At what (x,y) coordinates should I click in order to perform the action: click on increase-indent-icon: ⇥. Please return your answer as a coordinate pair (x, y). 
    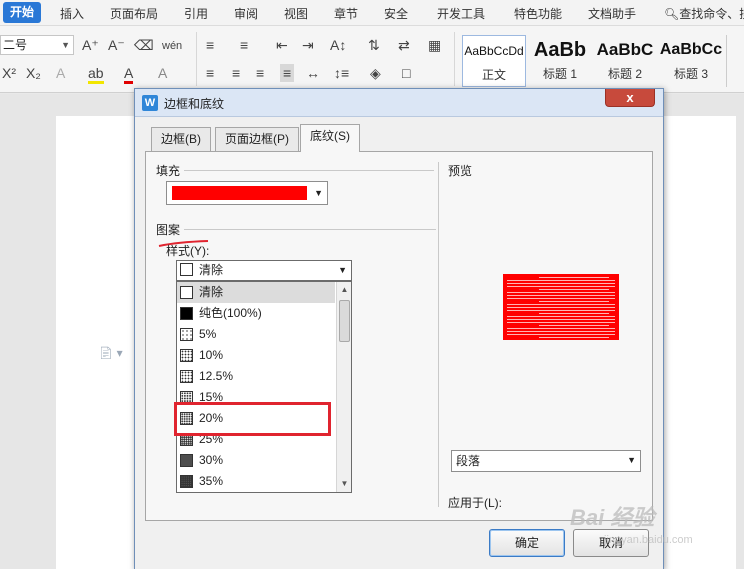
    Looking at the image, I should click on (308, 45).